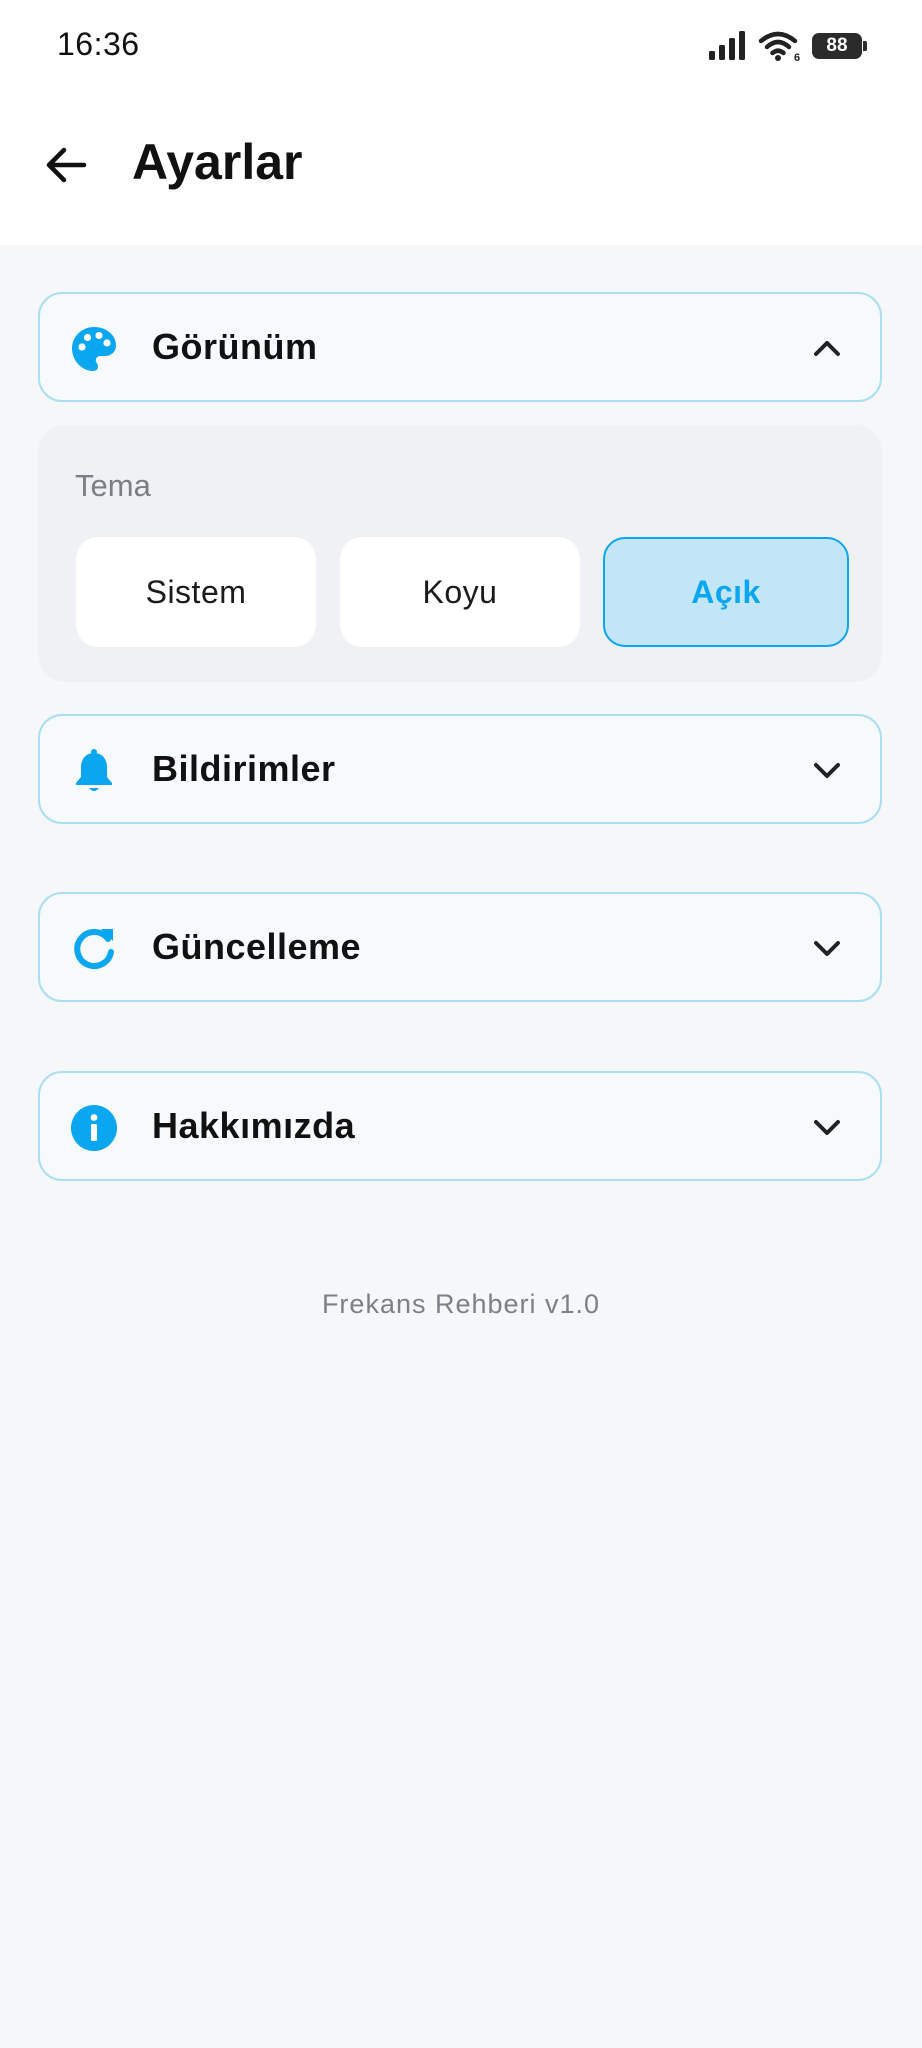 The image size is (922, 2048). What do you see at coordinates (94, 1128) in the screenshot?
I see `info-icon` at bounding box center [94, 1128].